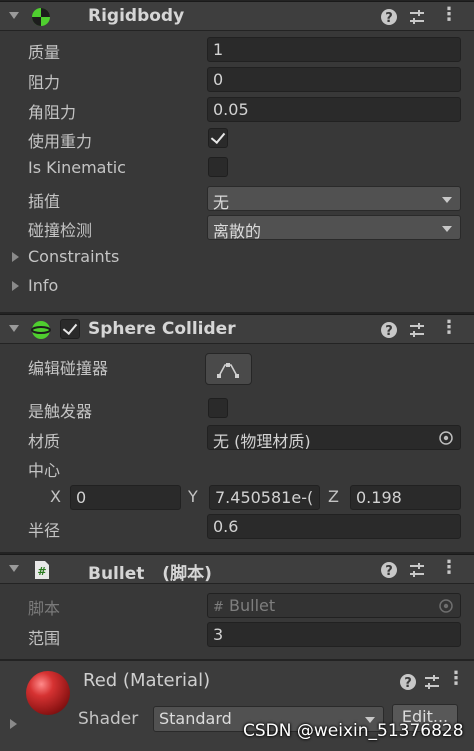 This screenshot has width=474, height=751. I want to click on center-z-field: 0.198, so click(405, 497).